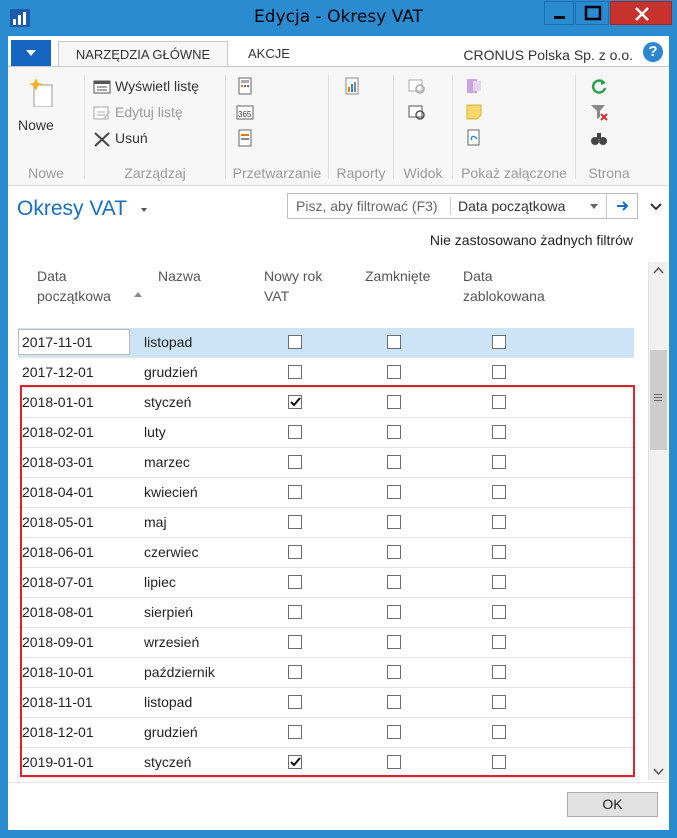  I want to click on ok-button: OK, so click(612, 804).